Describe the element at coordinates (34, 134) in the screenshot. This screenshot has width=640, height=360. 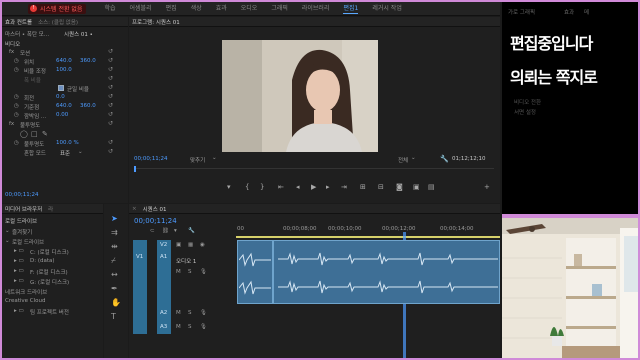
I see `mask-rect-icon: □` at that location.